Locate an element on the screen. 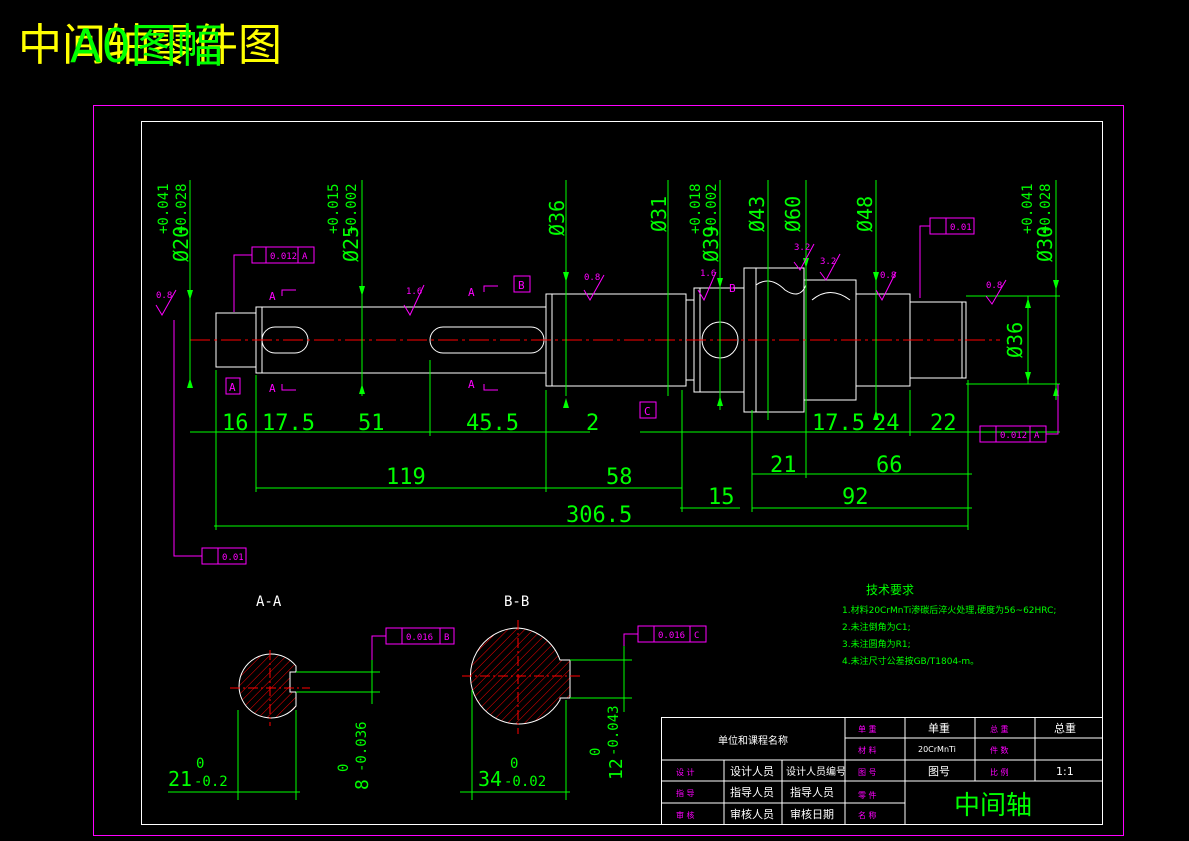 The height and width of the screenshot is (841, 1189). tb-part-label-1: 零 件 is located at coordinates (867, 795).